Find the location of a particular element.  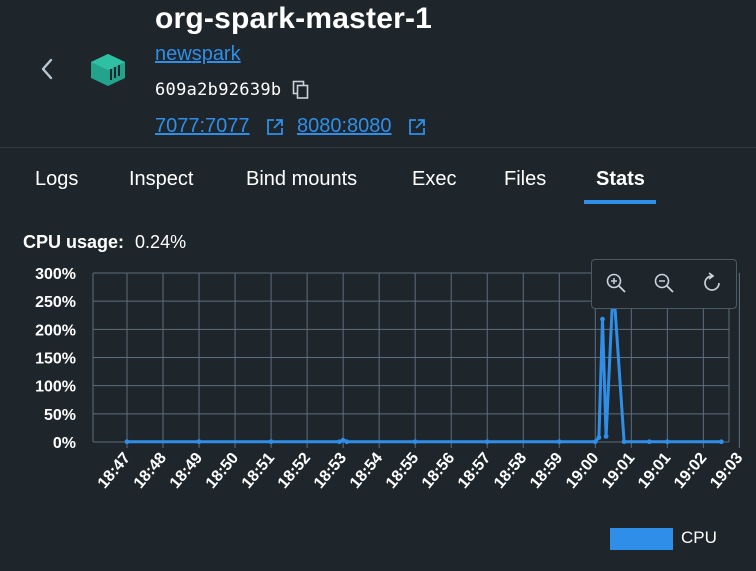

tab-inspect: Inspect is located at coordinates (161, 179).